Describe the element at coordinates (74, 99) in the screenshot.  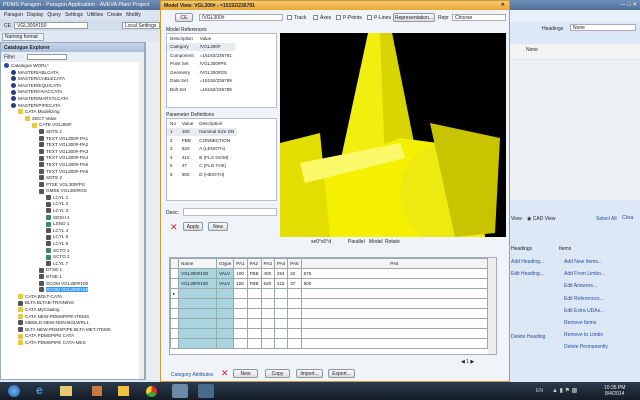
I see `tree-item: MASTER/MARSTLCATA` at that location.